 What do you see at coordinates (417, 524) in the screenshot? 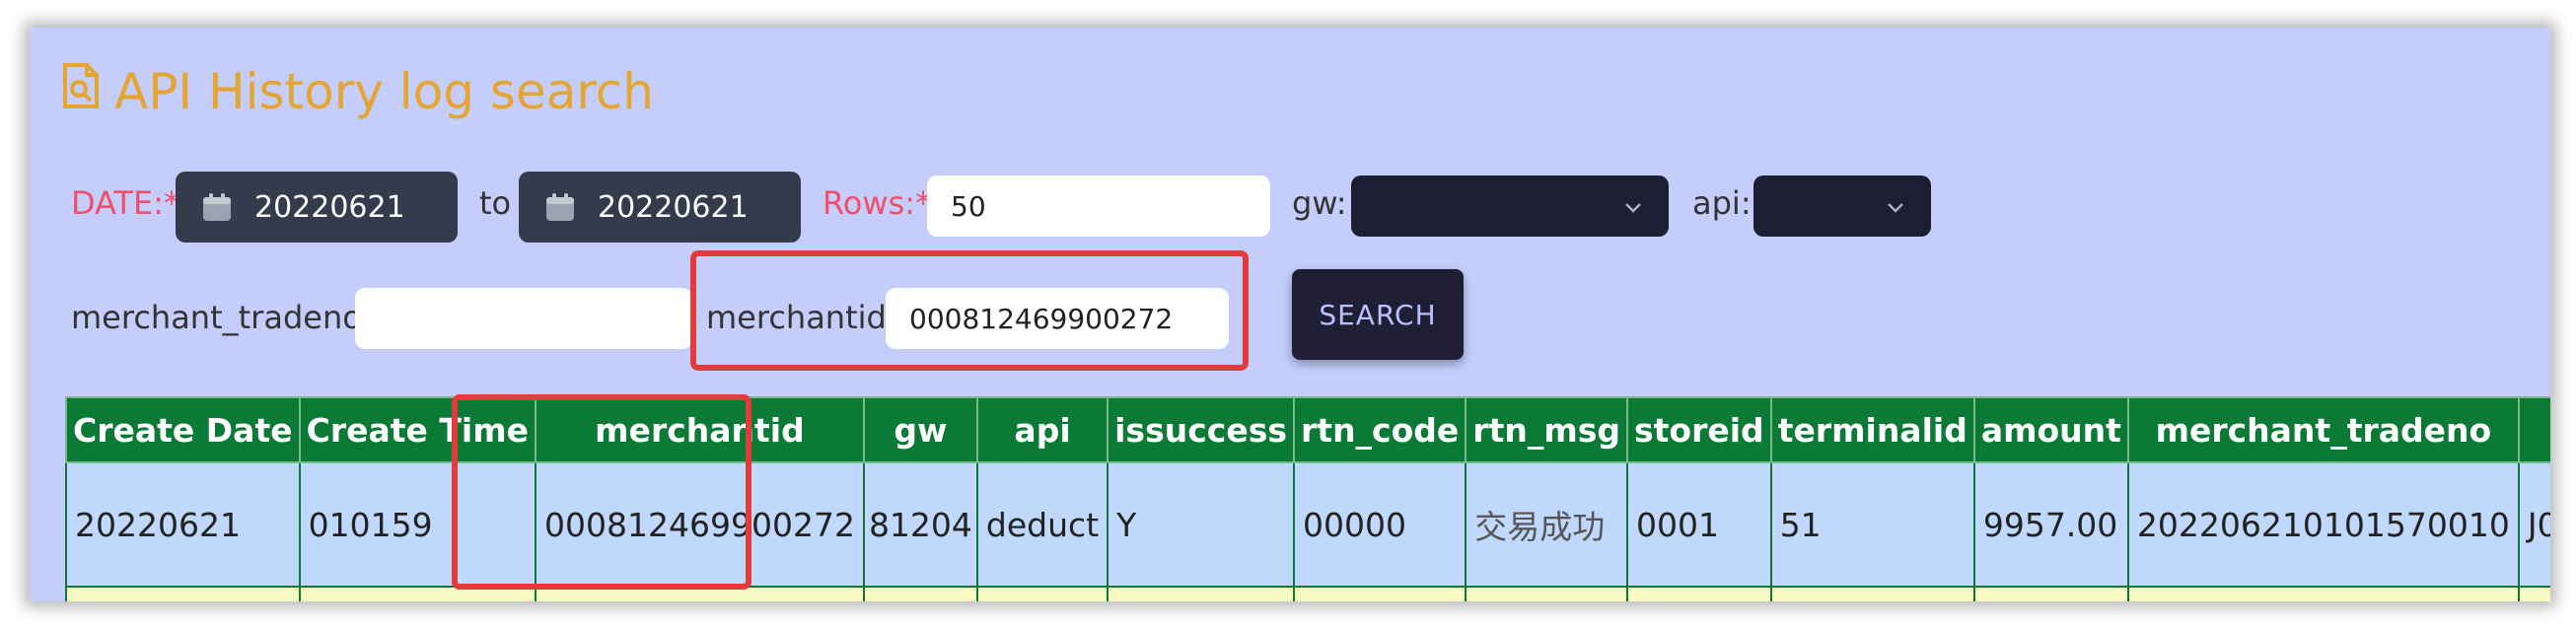
I see `cell-create-time: 010159` at bounding box center [417, 524].